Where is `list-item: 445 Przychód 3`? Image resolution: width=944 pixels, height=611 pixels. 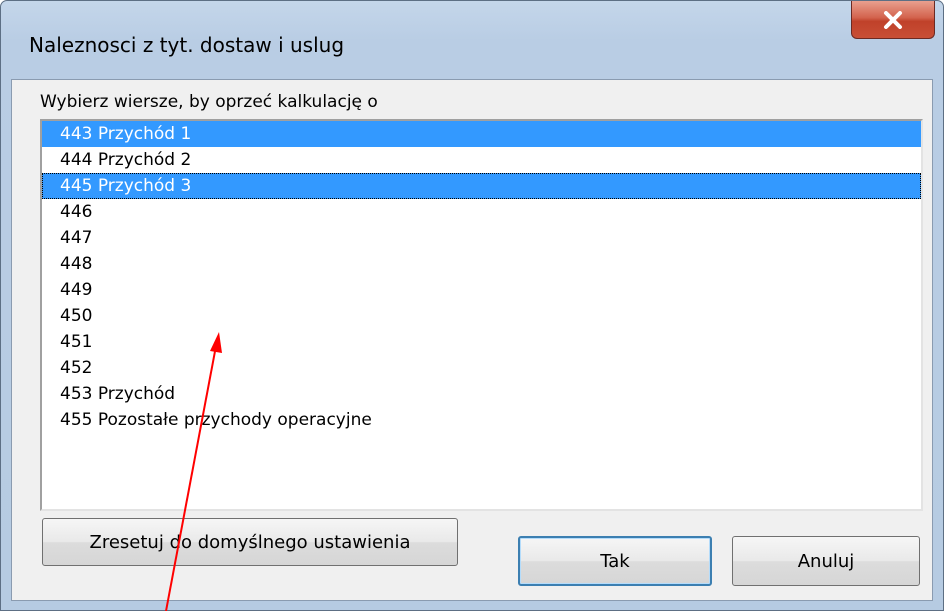
list-item: 445 Przychód 3 is located at coordinates (481, 186).